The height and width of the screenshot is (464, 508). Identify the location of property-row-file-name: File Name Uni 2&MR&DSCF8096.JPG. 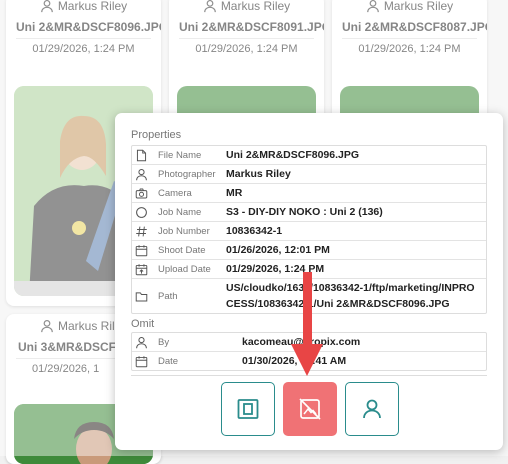
(309, 155).